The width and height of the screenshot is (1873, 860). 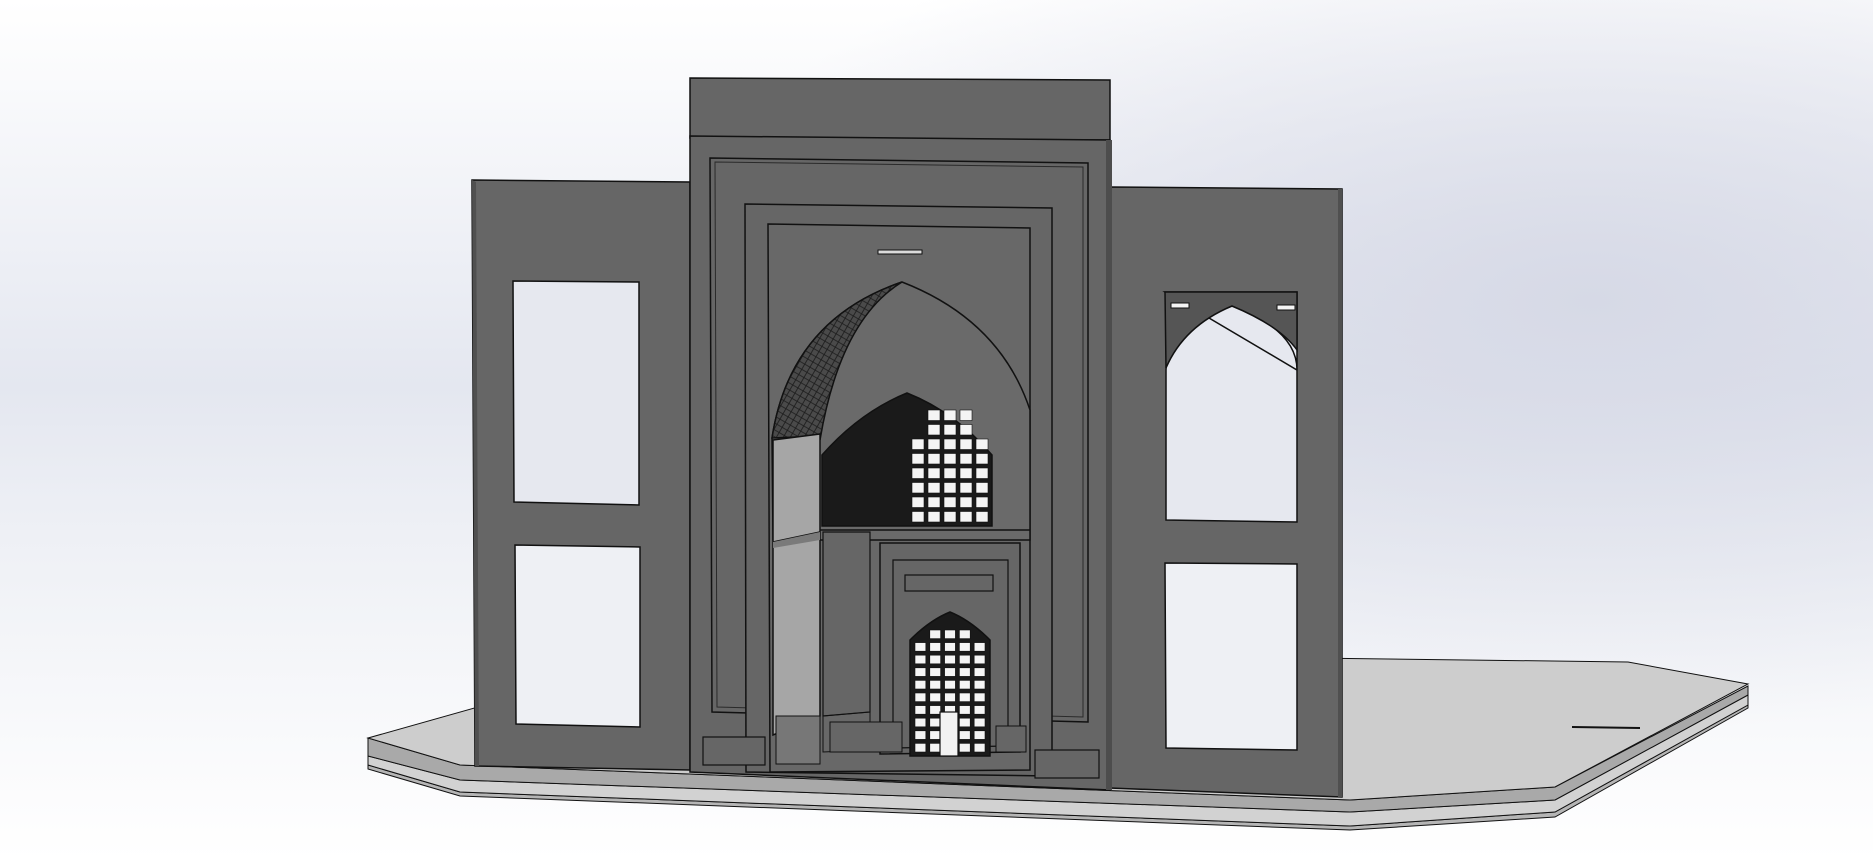 I want to click on right-lower-window, so click(x=1231, y=656).